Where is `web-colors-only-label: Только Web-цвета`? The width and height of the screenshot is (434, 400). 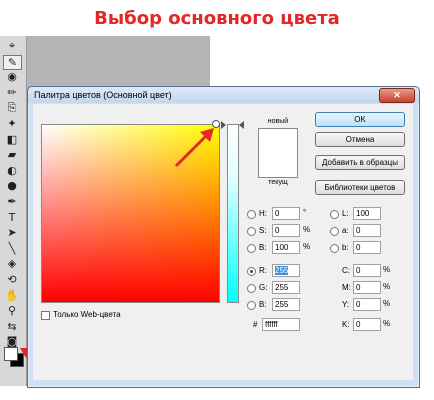
web-colors-only-label: Только Web-цвета is located at coordinates (87, 314).